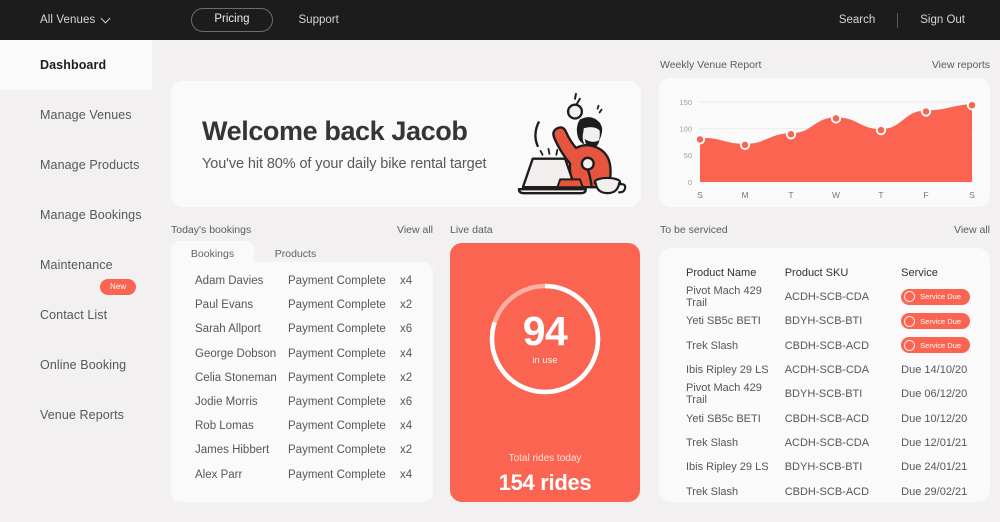 The image size is (1000, 522). I want to click on total-rides-label: Total rides today, so click(545, 458).